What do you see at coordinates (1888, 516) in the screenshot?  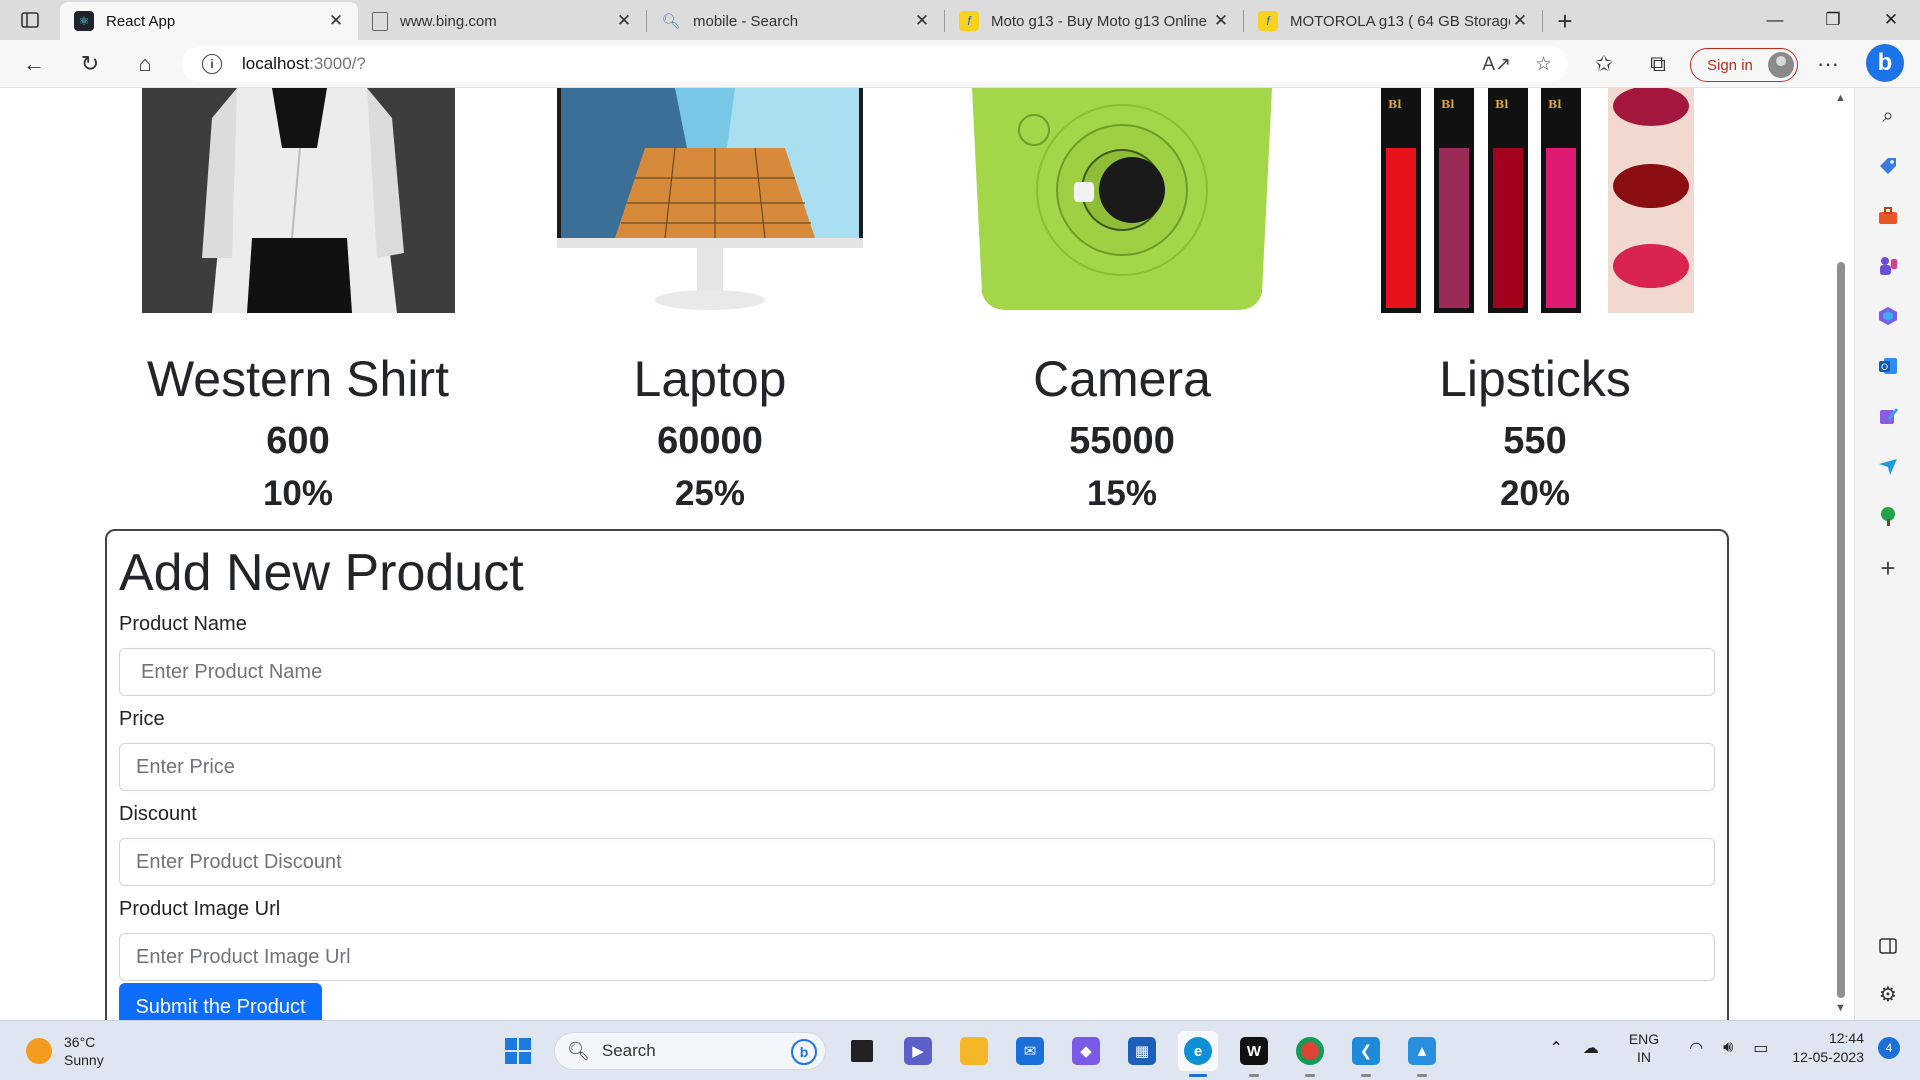 I see `tree-icon` at bounding box center [1888, 516].